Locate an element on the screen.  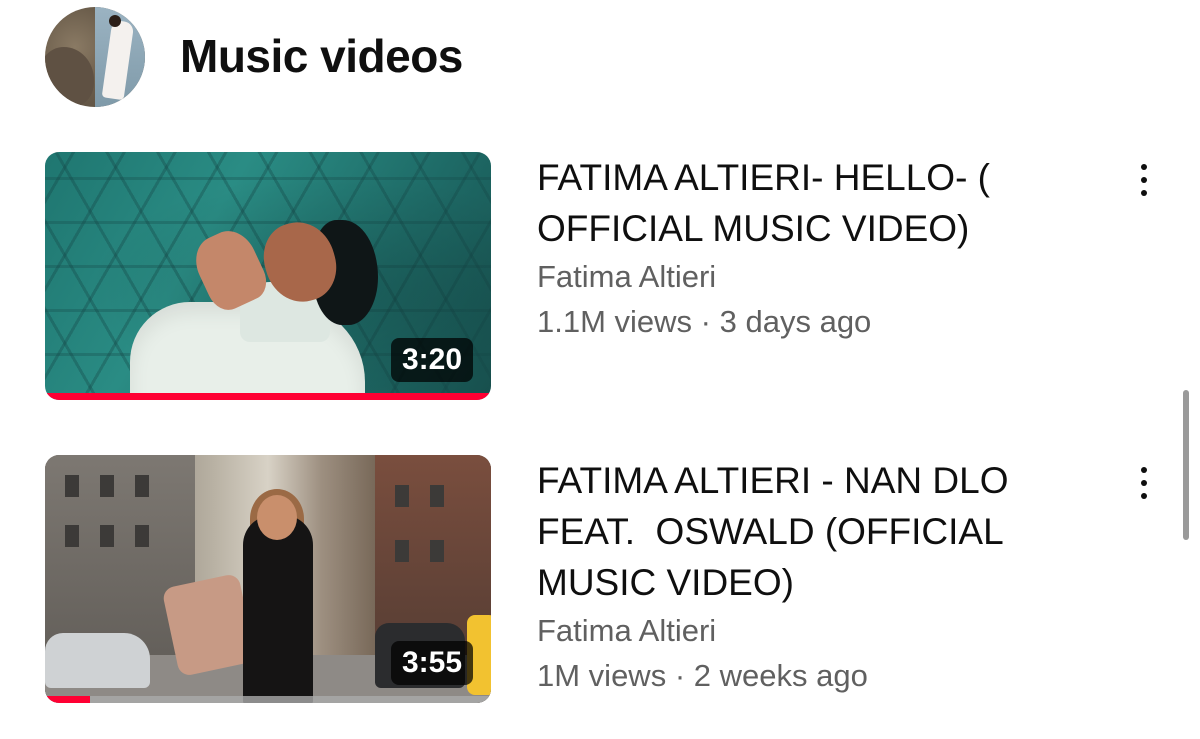
thumbnail-face is located at coordinates (277, 517).